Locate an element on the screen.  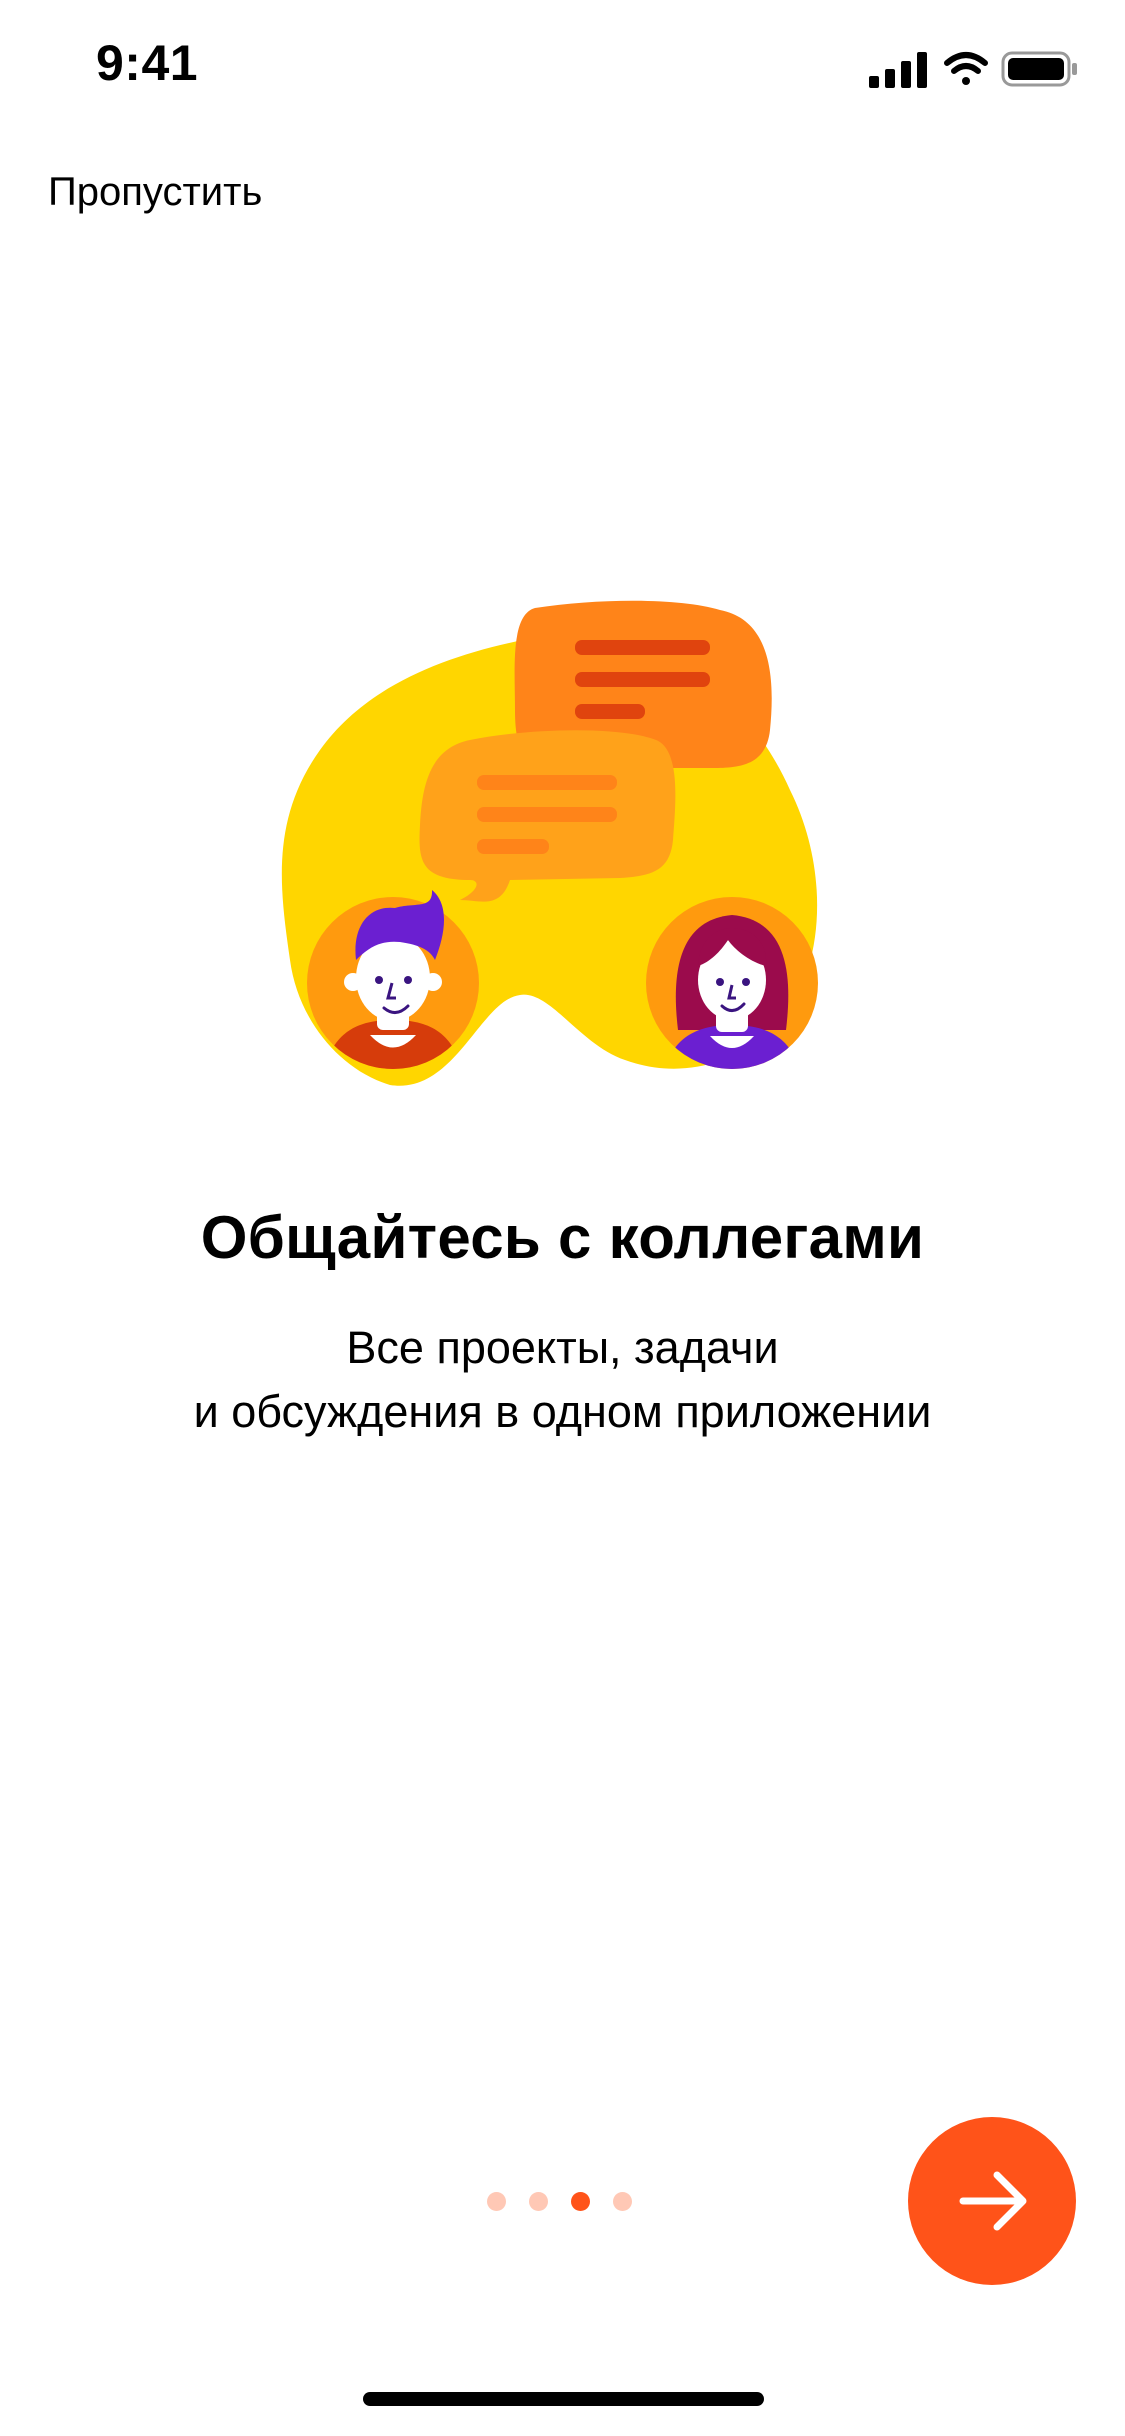
status-bar: 9:41 is located at coordinates (562, 66).